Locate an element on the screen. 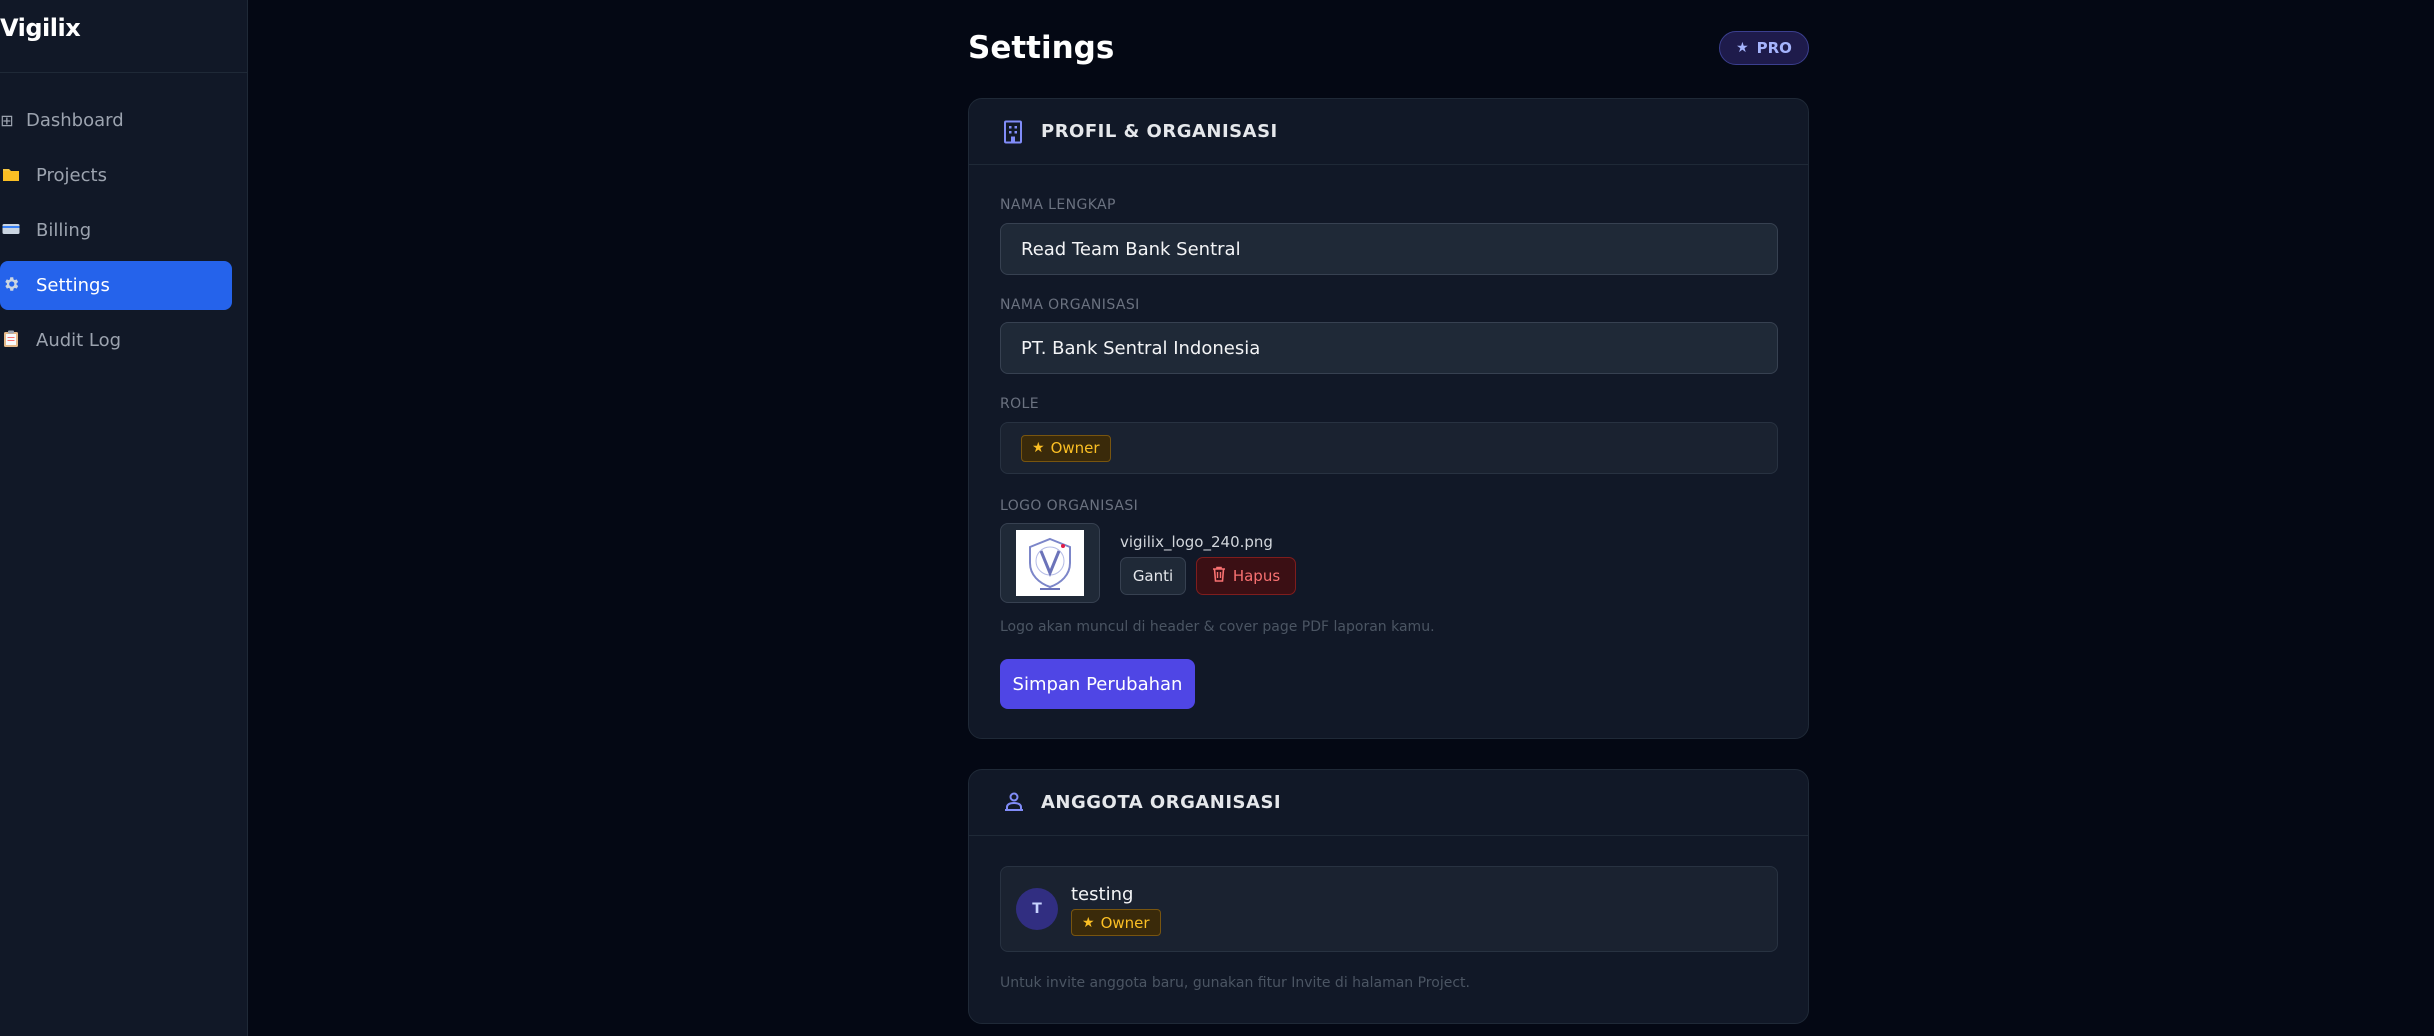 The image size is (2434, 1036). member-role: ★ Owner is located at coordinates (1116, 922).